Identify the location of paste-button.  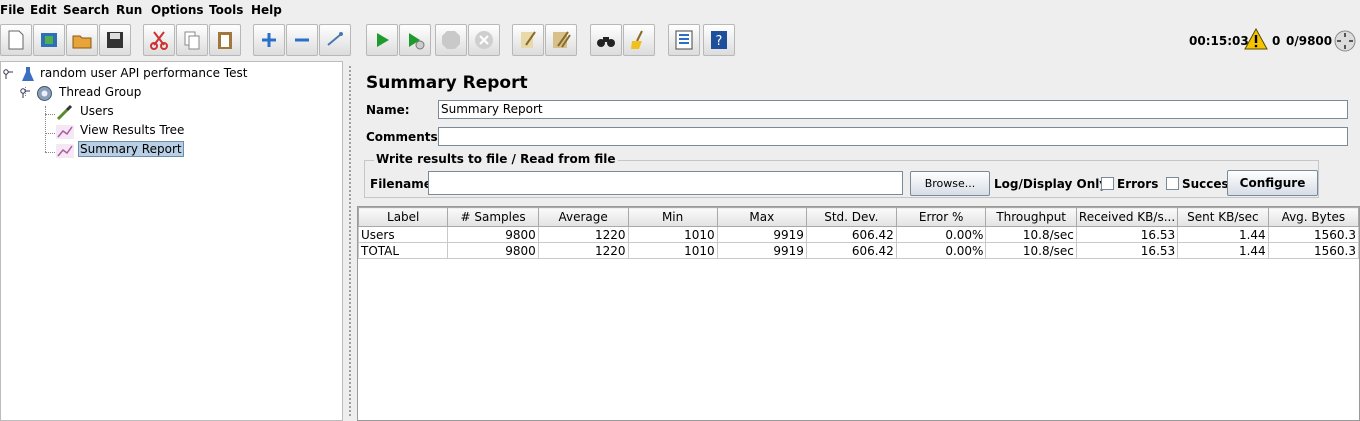
(225, 40).